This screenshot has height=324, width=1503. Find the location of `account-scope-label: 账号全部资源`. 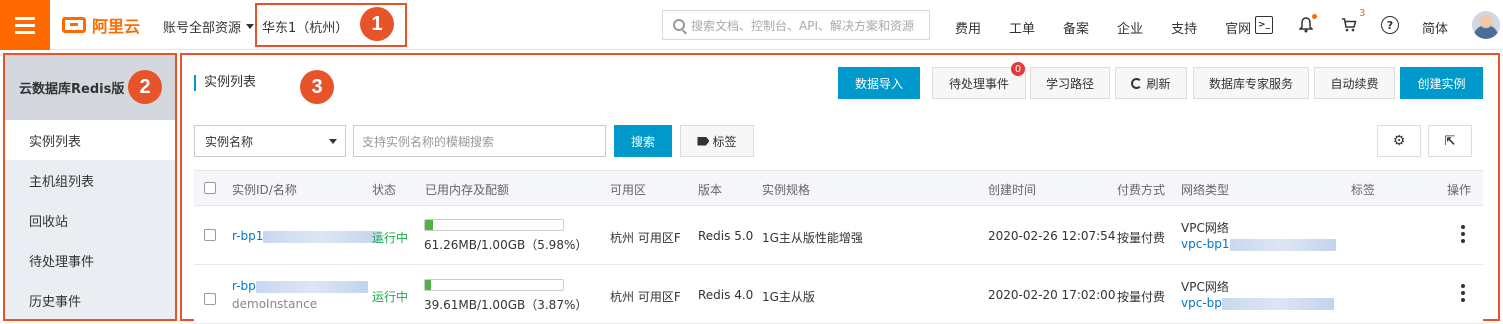

account-scope-label: 账号全部资源 is located at coordinates (202, 28).